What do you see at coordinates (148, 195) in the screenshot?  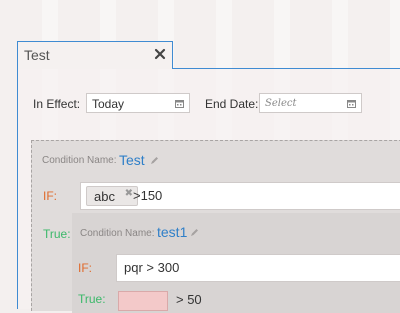 I see `expression-text: >150` at bounding box center [148, 195].